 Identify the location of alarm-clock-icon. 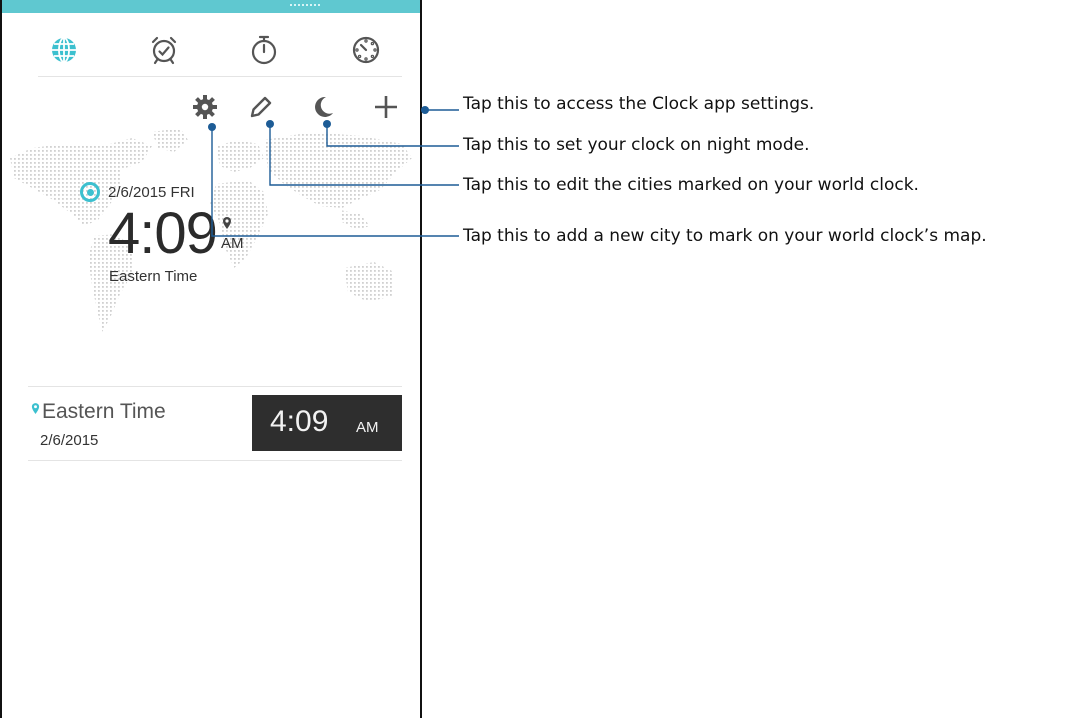
(164, 50).